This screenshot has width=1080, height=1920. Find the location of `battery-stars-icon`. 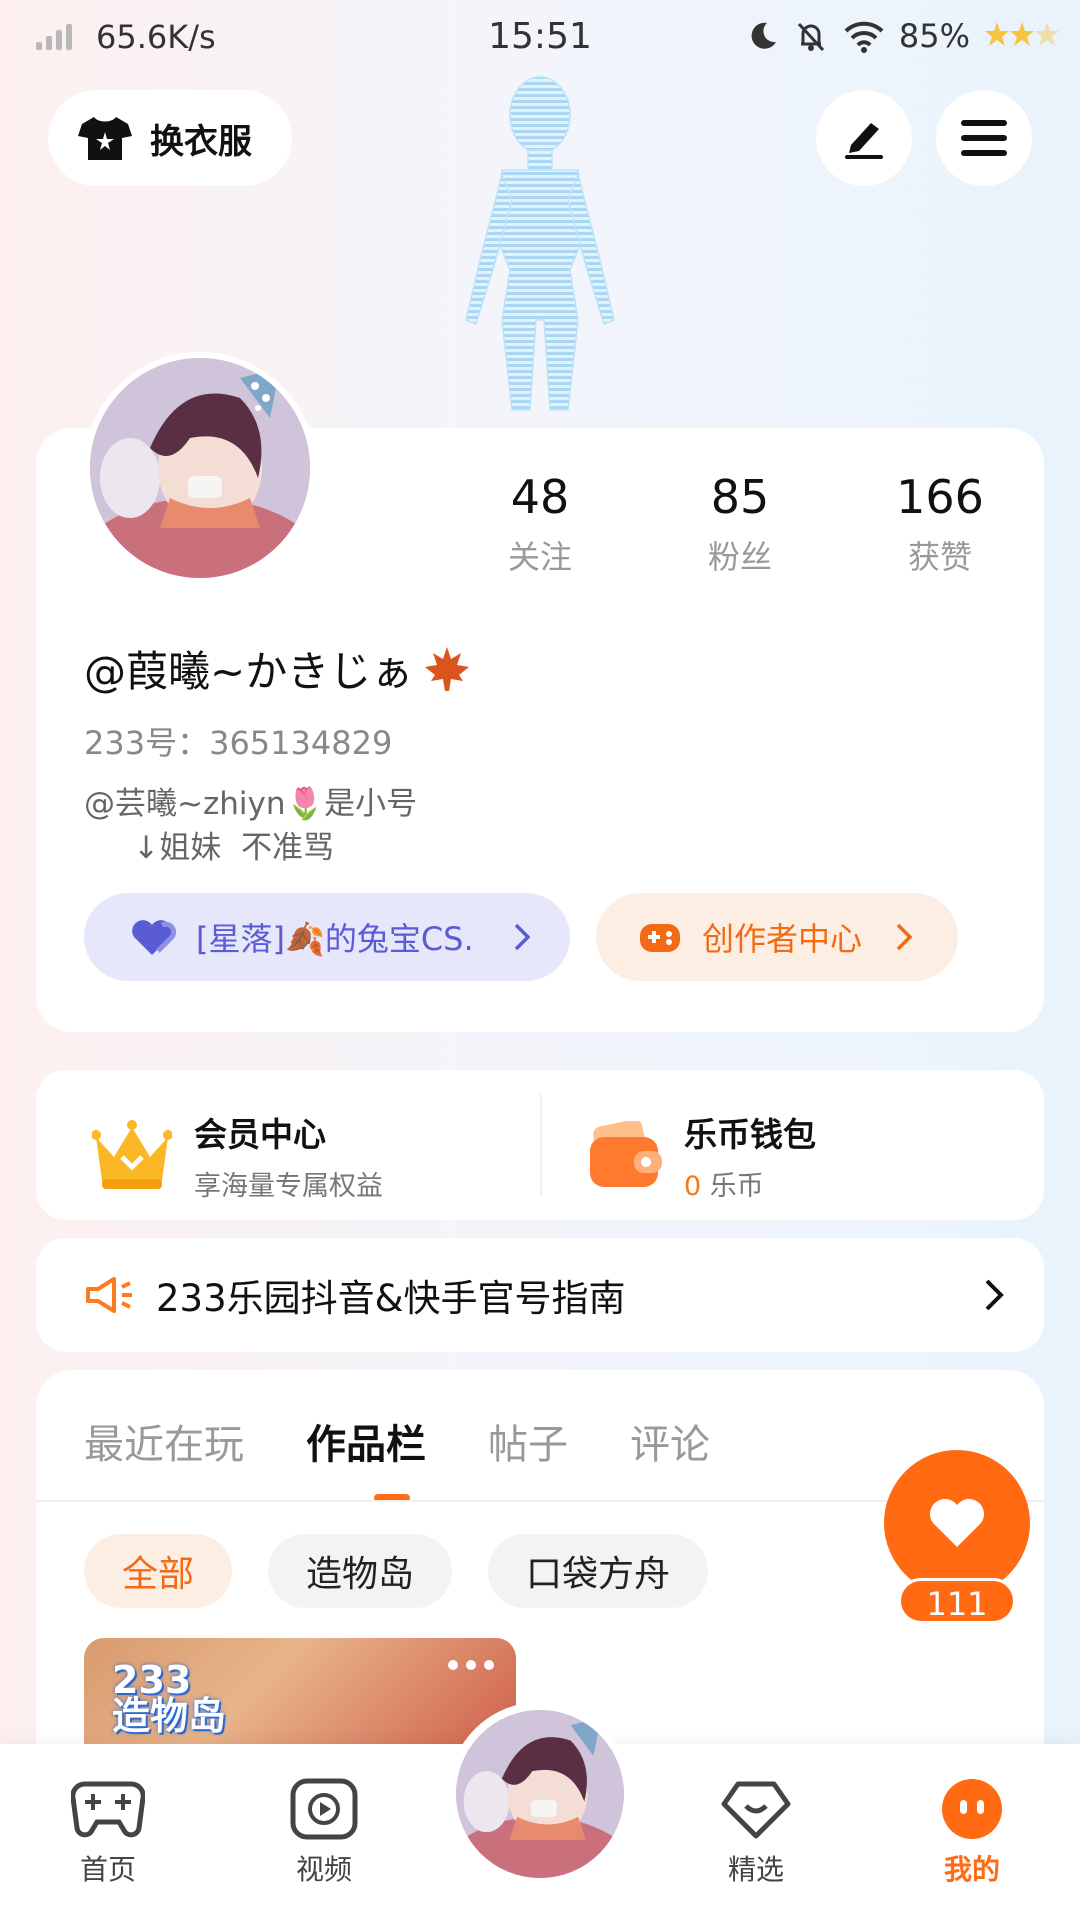

battery-stars-icon is located at coordinates (1022, 34).